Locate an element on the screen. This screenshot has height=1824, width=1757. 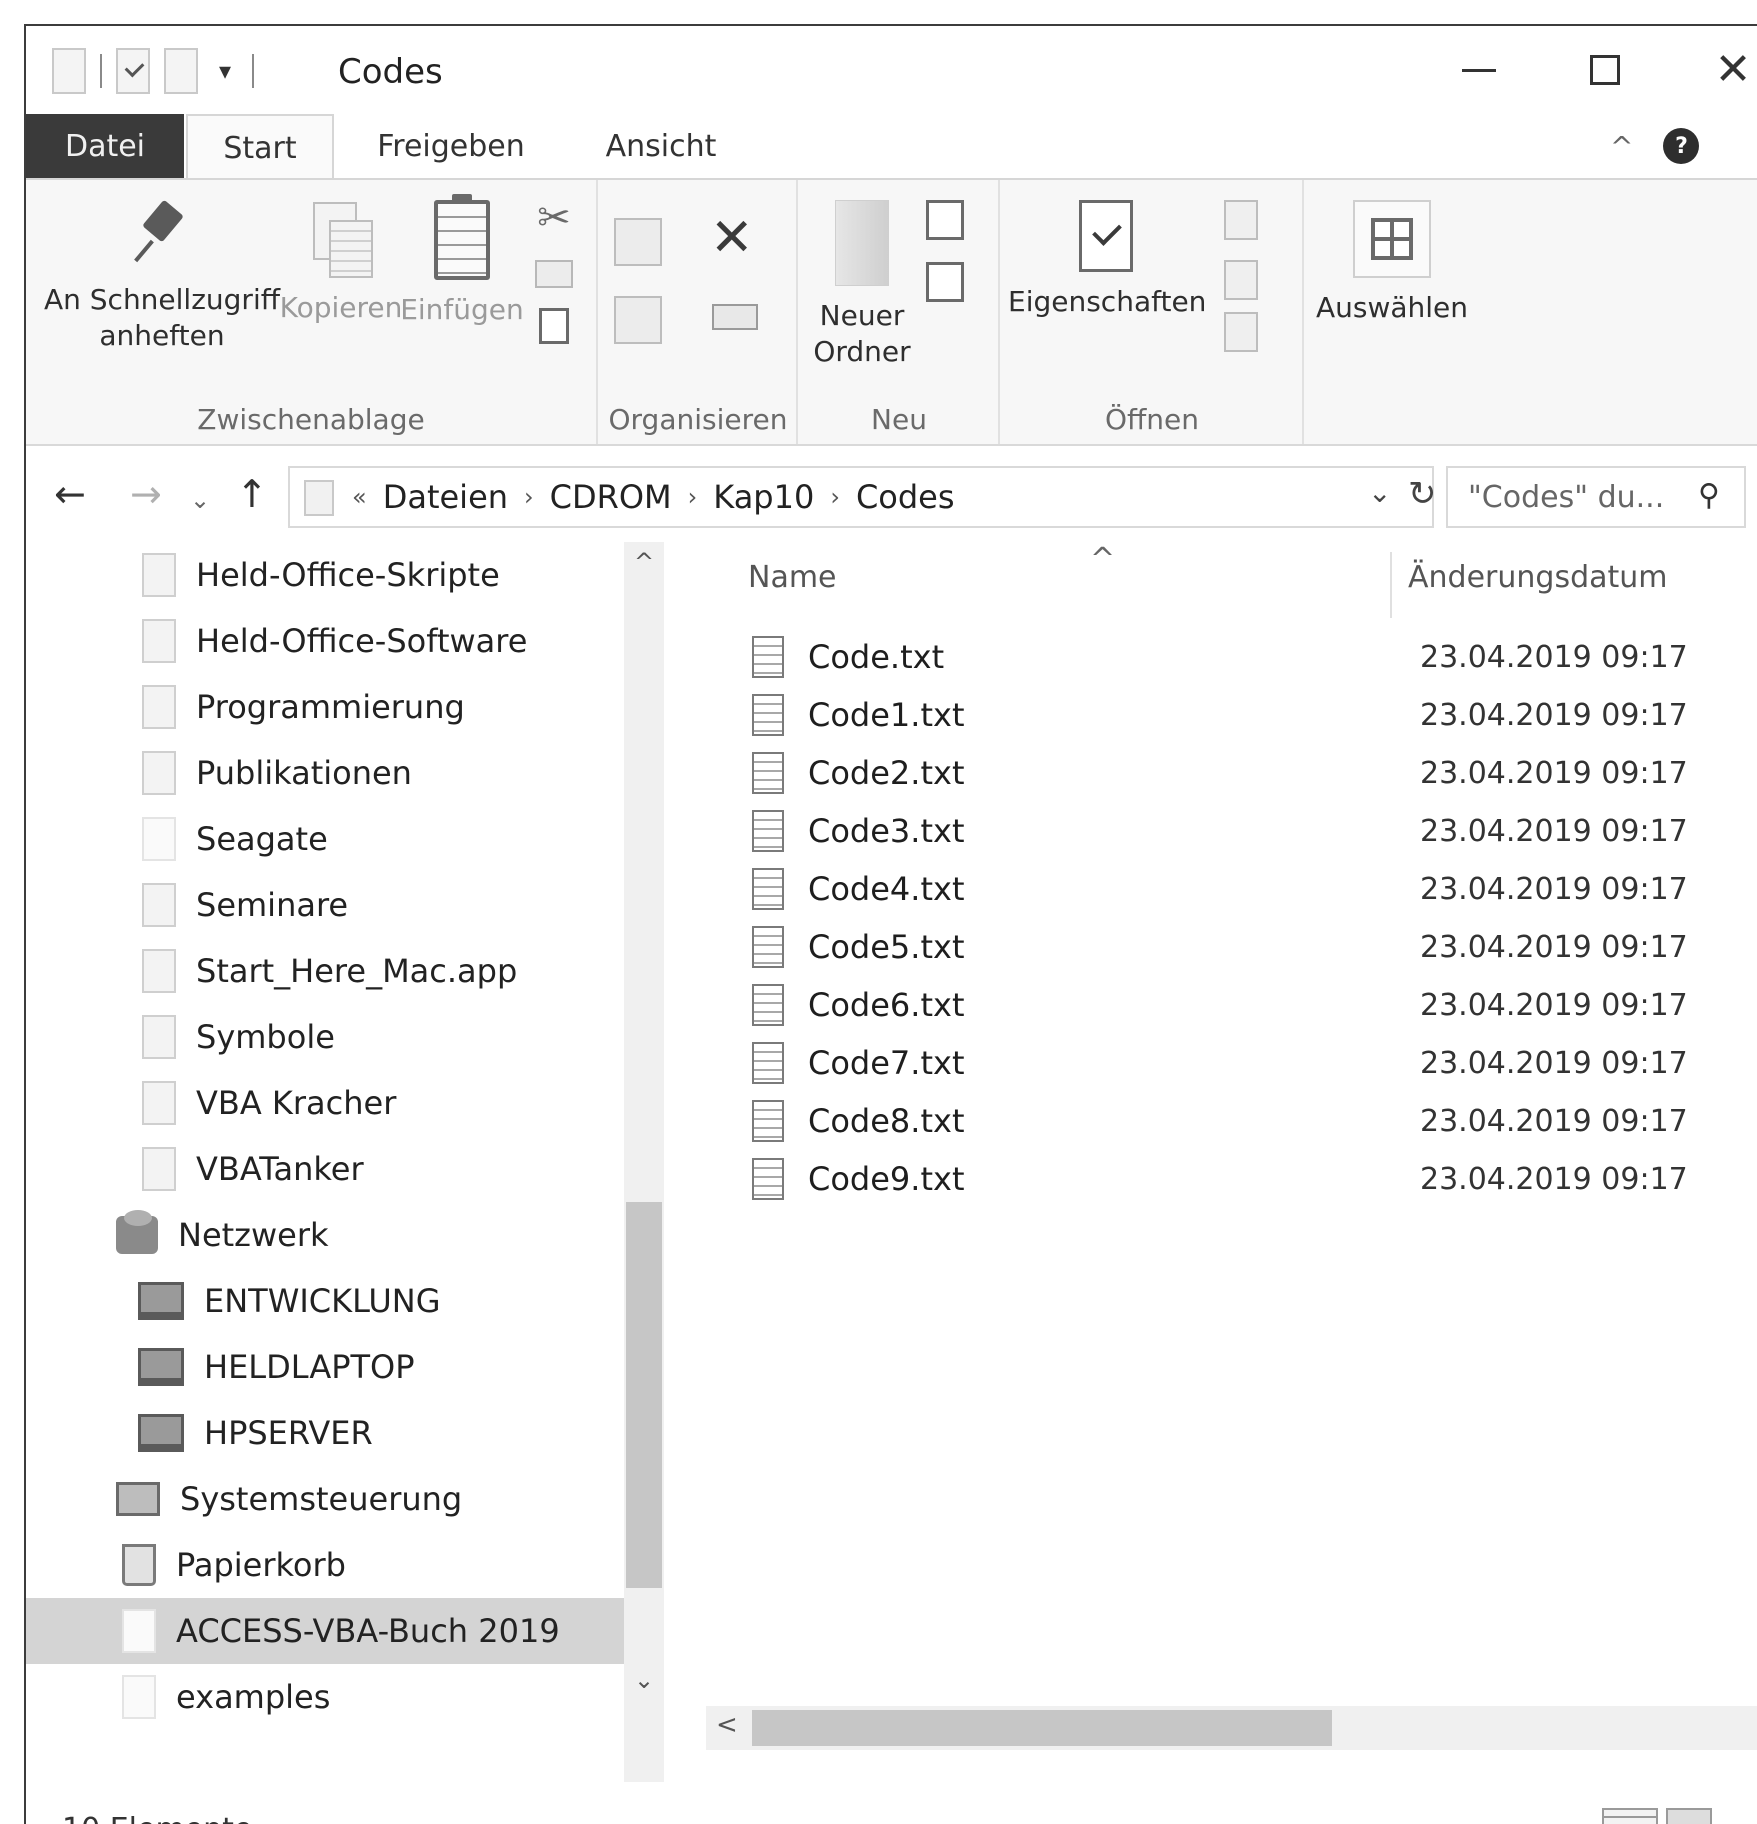
file-row: Code3.txt 23.04.2019 09:17 is located at coordinates (1254, 831).